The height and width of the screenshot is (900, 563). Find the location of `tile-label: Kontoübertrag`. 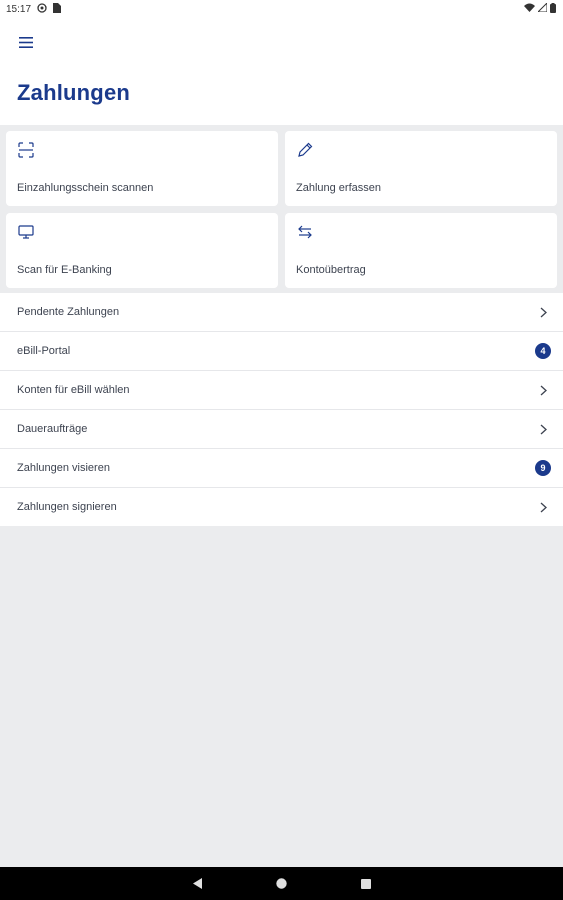

tile-label: Kontoübertrag is located at coordinates (331, 270).